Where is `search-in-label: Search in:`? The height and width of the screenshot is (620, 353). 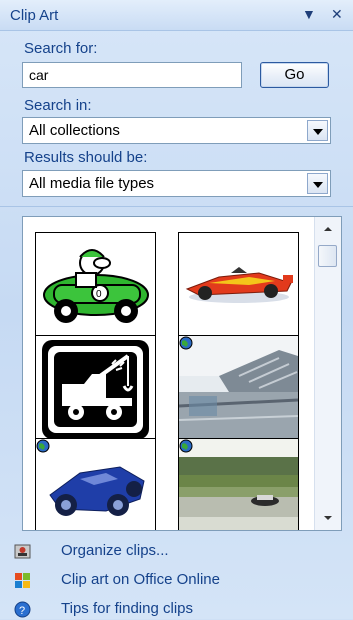 search-in-label: Search in: is located at coordinates (58, 105).